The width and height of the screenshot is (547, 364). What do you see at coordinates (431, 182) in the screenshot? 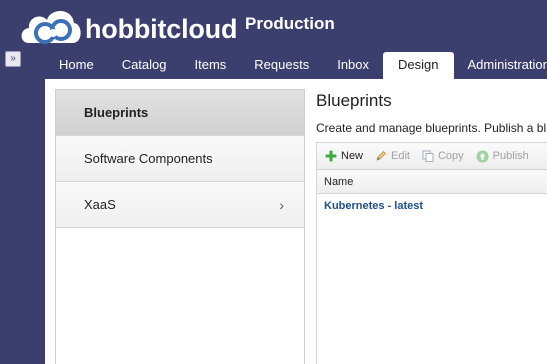
I see `column-header-name: Name` at bounding box center [431, 182].